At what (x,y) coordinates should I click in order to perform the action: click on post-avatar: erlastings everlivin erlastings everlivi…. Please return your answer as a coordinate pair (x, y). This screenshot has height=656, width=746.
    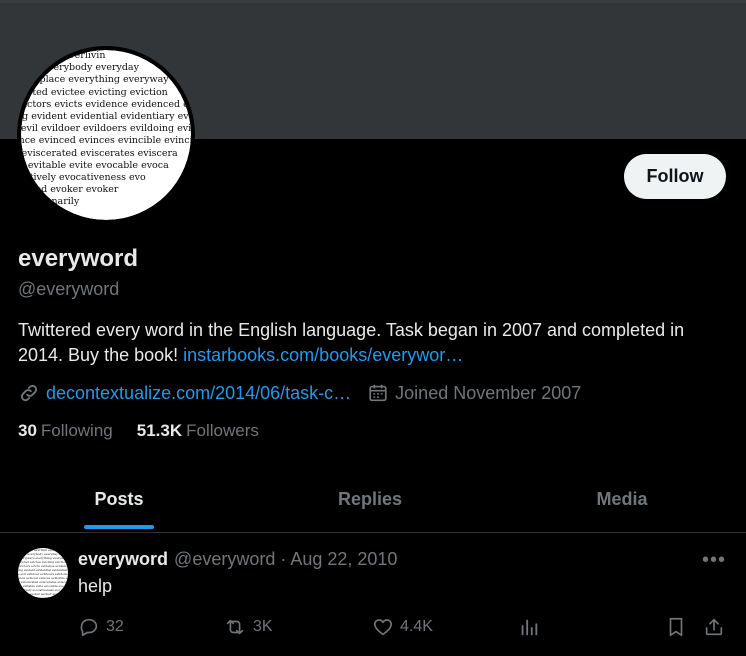
    Looking at the image, I should click on (43, 573).